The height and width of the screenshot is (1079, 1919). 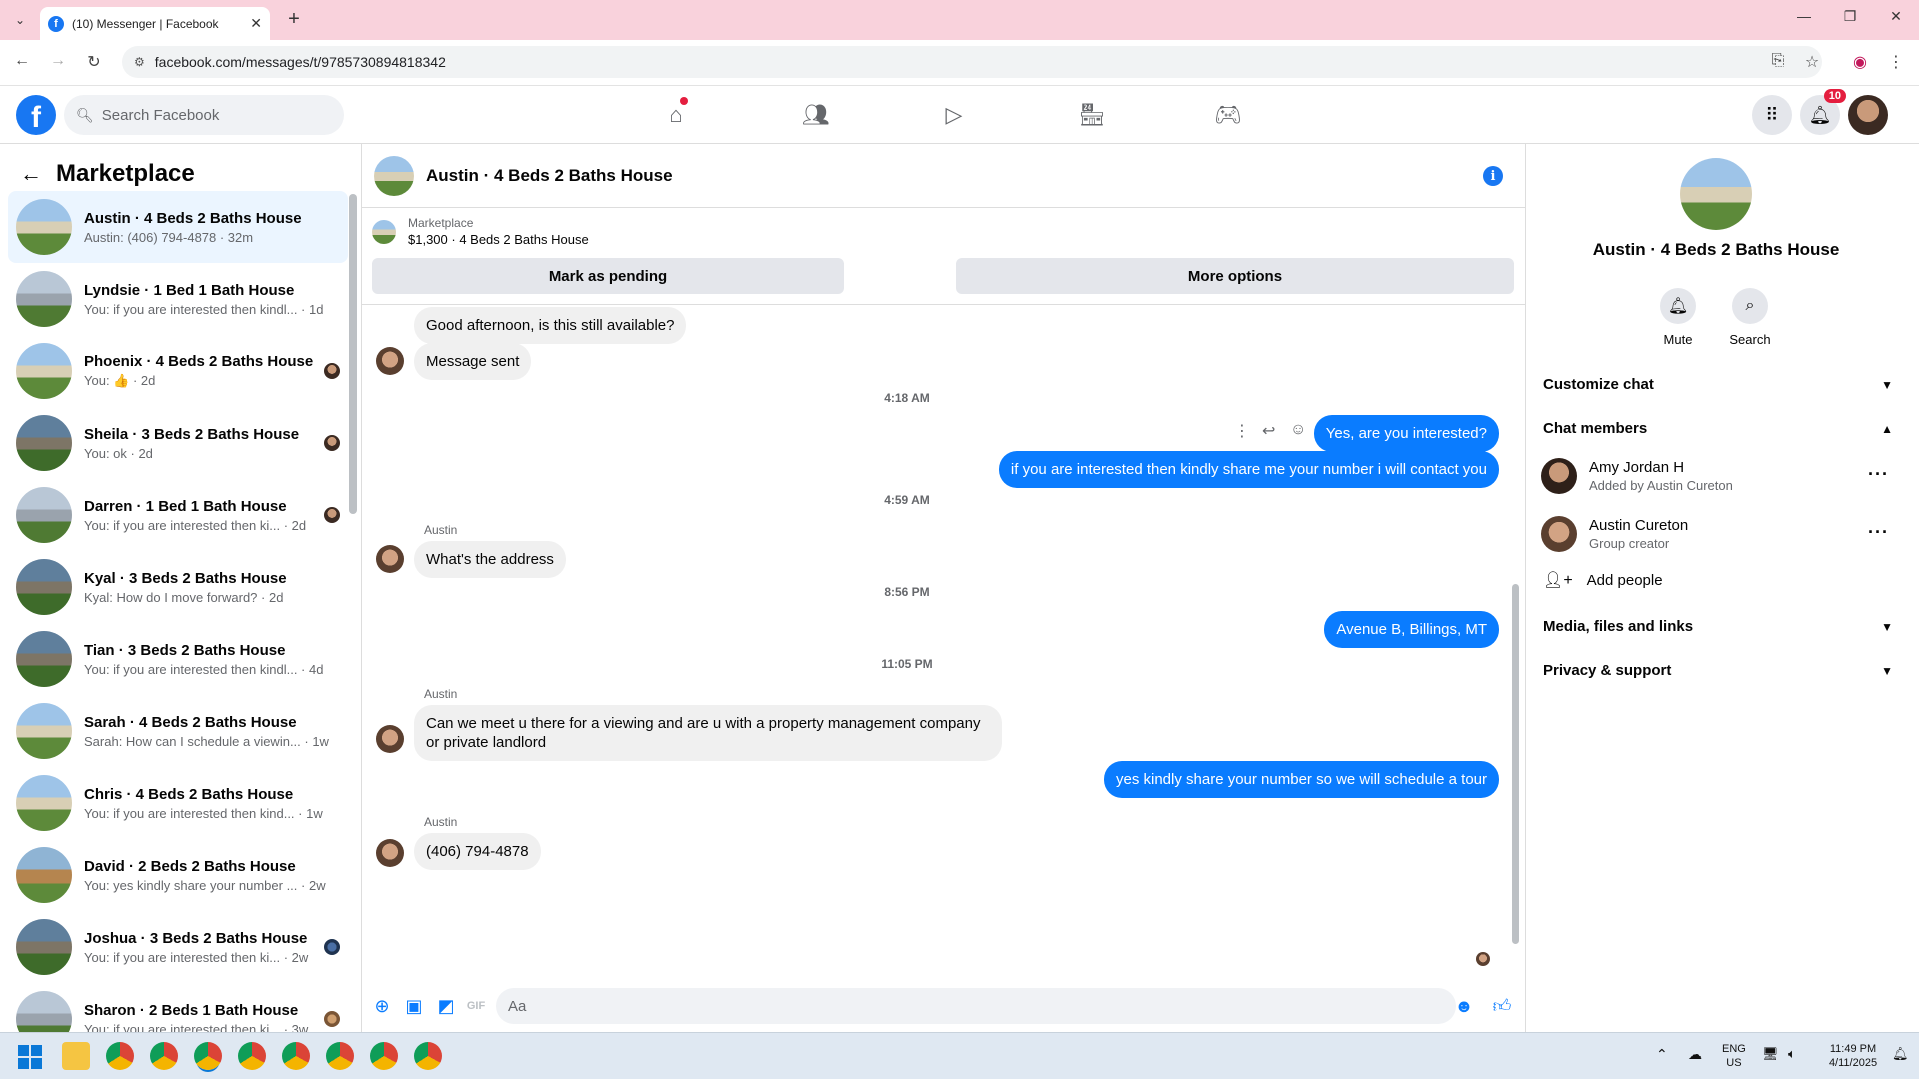 What do you see at coordinates (1896, 62) in the screenshot?
I see `chrome-menu-icon: ⋮` at bounding box center [1896, 62].